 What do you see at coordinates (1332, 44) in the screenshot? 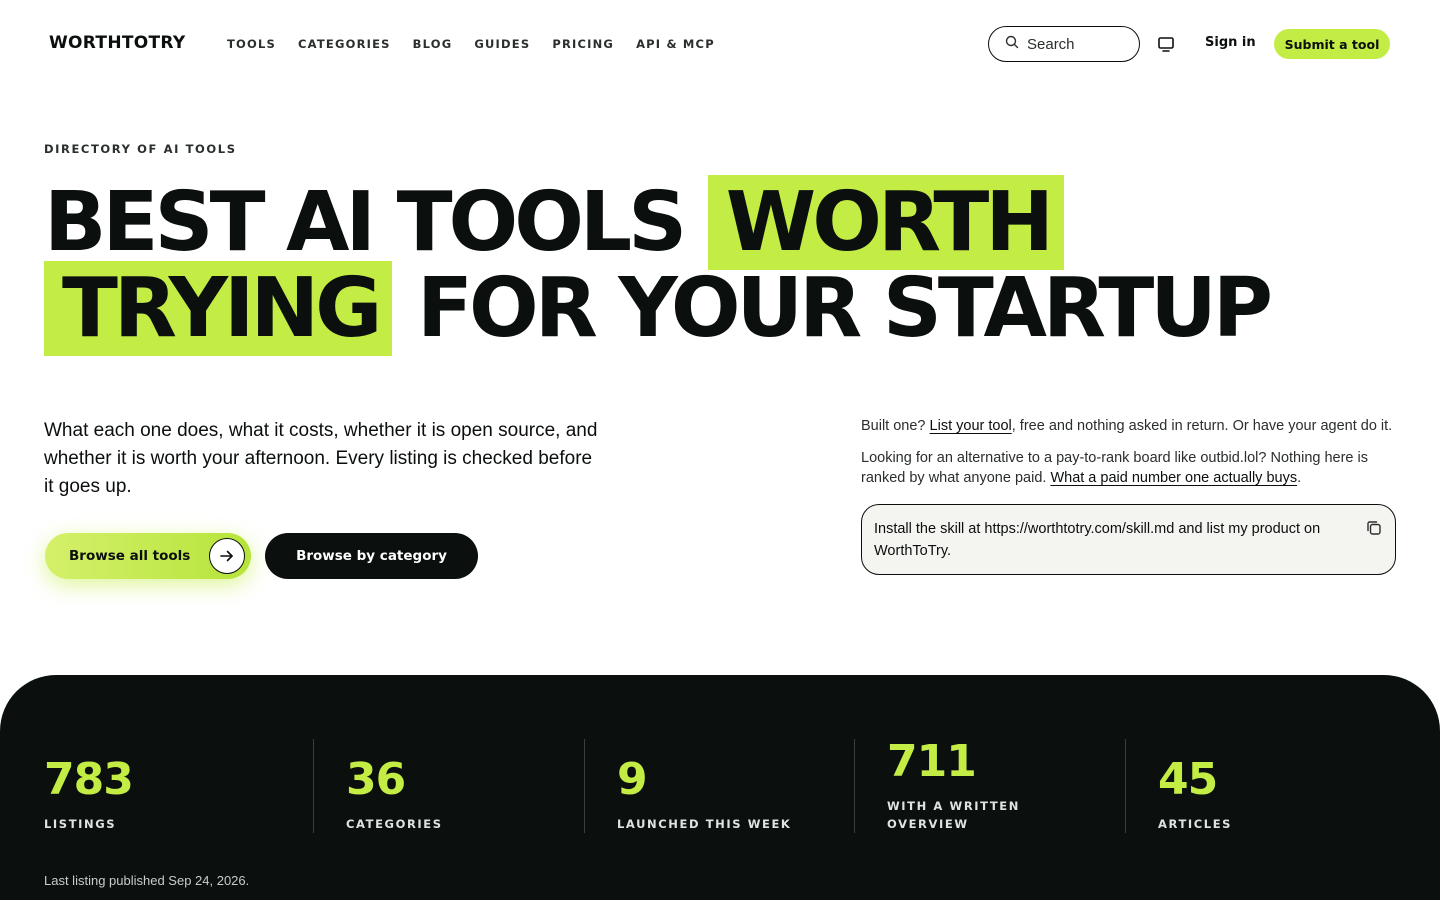
I see `submit-tool-button: Submit a tool` at bounding box center [1332, 44].